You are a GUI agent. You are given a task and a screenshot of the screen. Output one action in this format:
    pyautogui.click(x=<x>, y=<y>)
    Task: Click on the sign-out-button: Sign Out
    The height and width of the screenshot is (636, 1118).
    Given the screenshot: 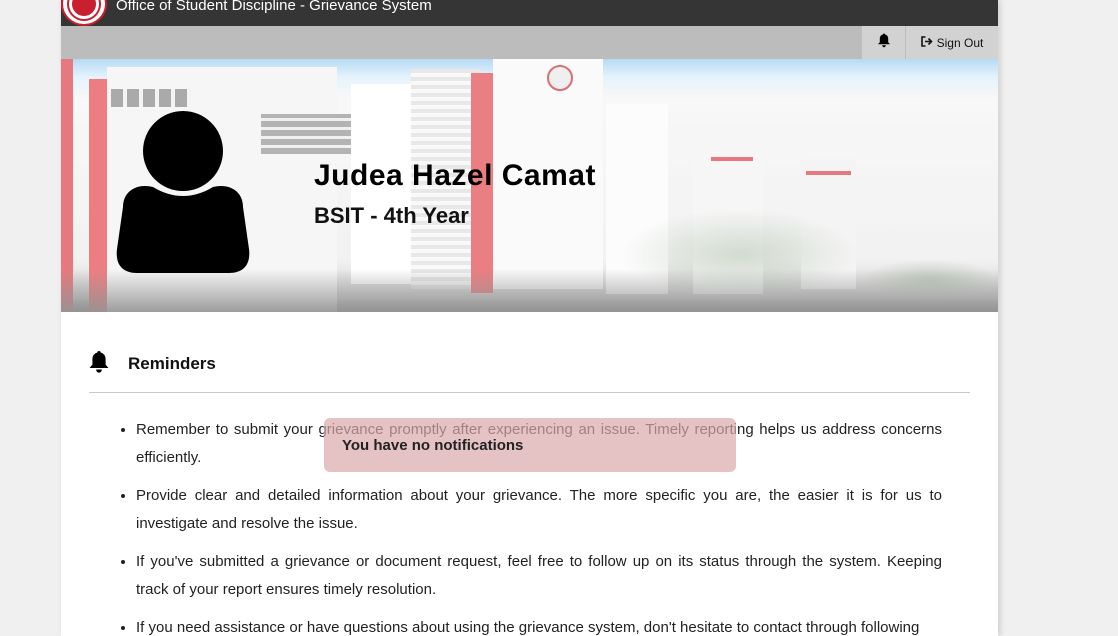 What is the action you would take?
    pyautogui.click(x=952, y=42)
    